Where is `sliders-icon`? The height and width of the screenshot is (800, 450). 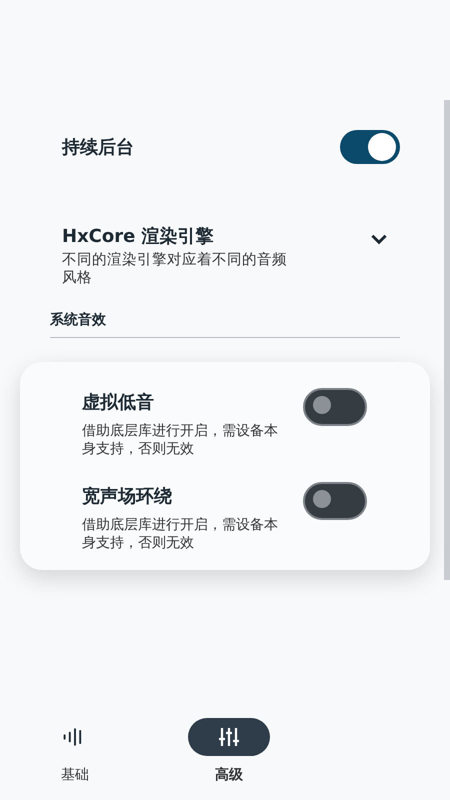 sliders-icon is located at coordinates (229, 737).